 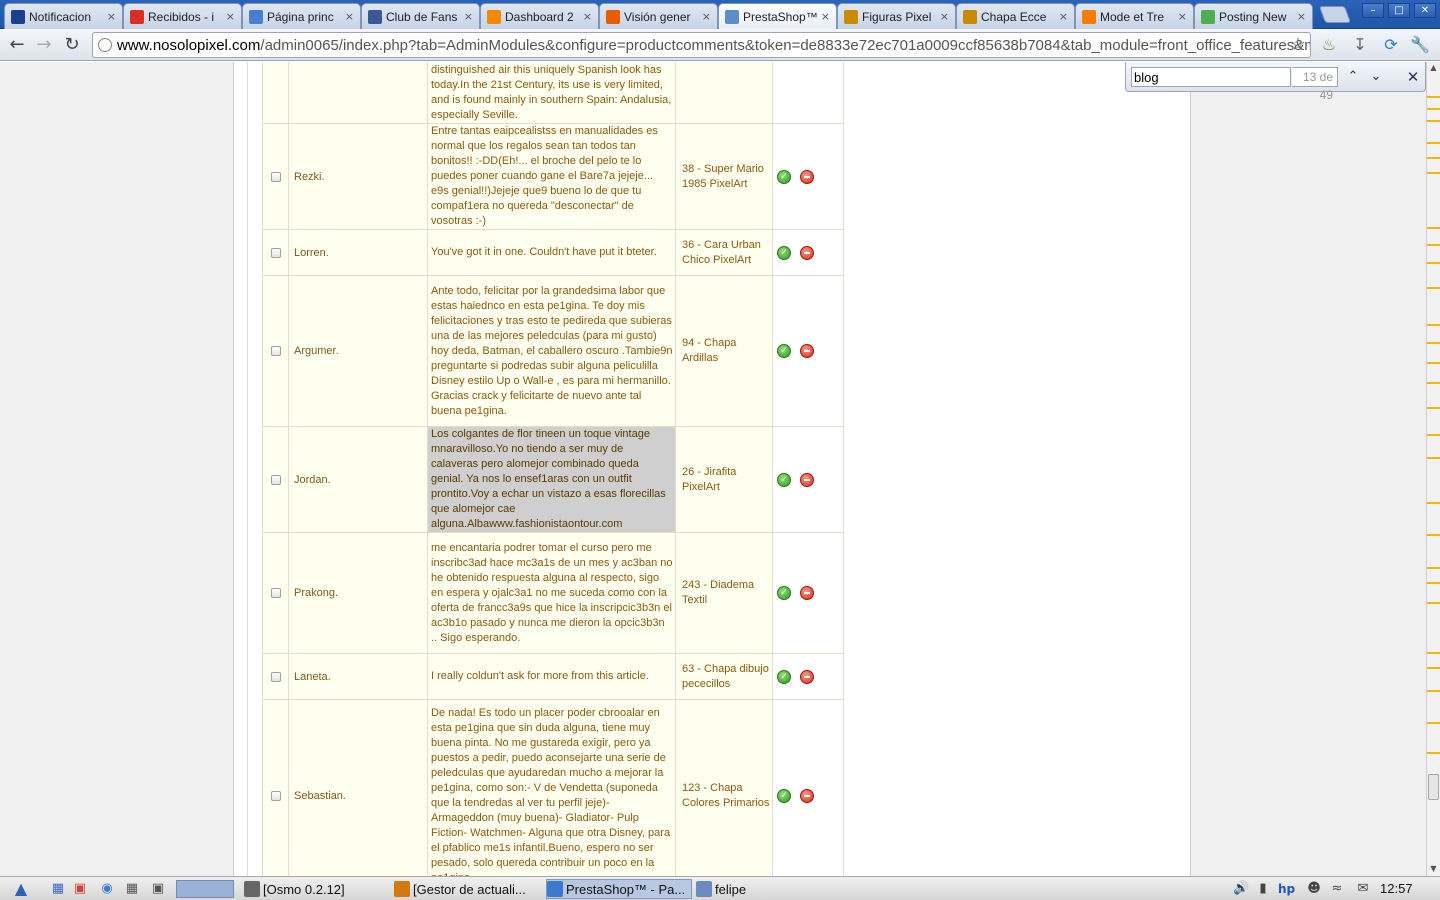 What do you see at coordinates (777, 16) in the screenshot?
I see `browser-tab: PrestaShop™ ×` at bounding box center [777, 16].